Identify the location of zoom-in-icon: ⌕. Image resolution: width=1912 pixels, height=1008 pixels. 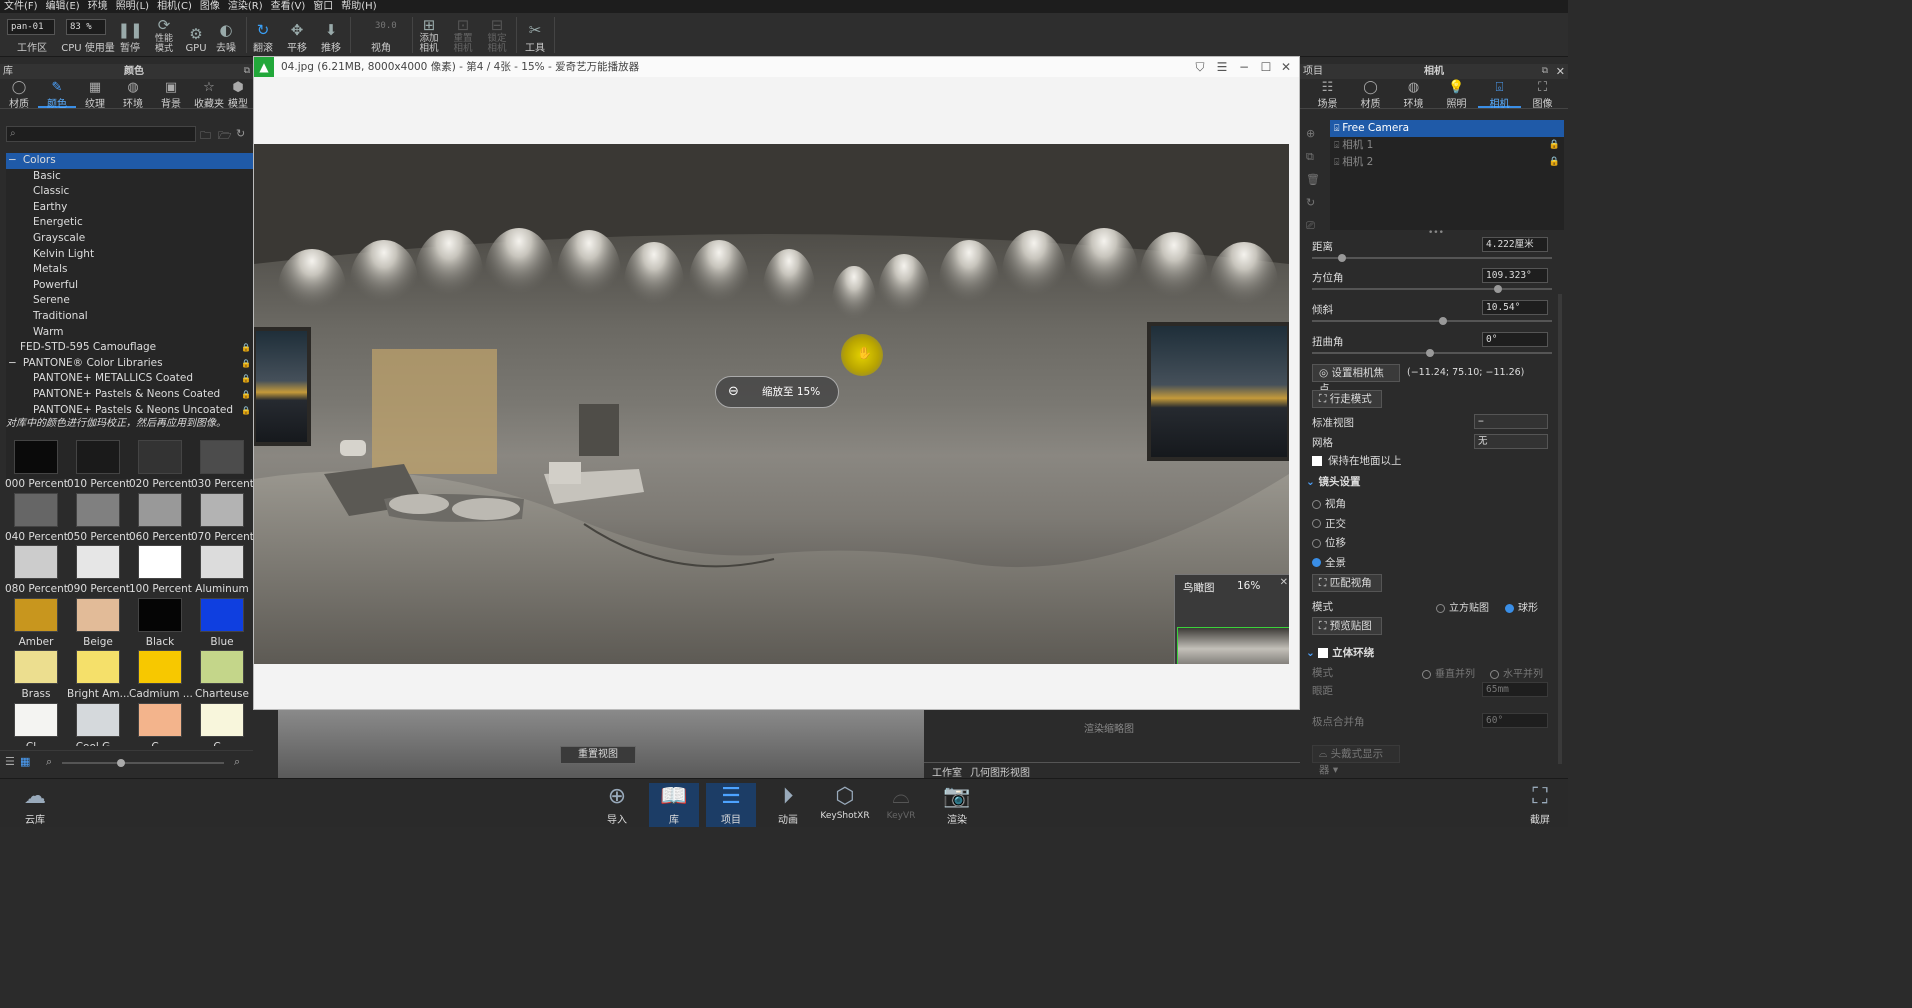
(237, 762).